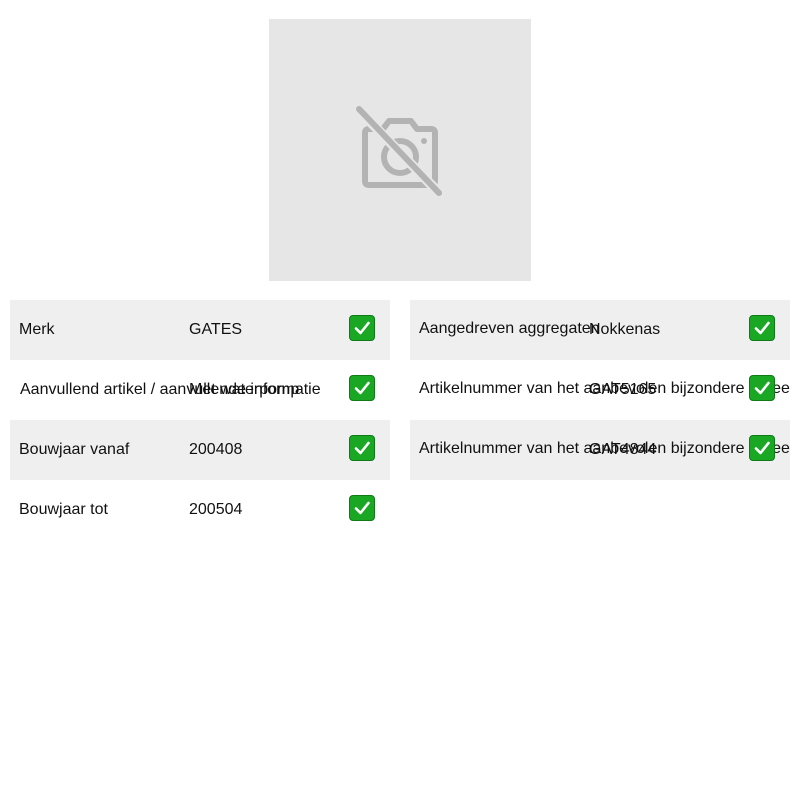 This screenshot has height=800, width=800. I want to click on spec-row: Aangedreven aggregaten Nokkenas, so click(600, 330).